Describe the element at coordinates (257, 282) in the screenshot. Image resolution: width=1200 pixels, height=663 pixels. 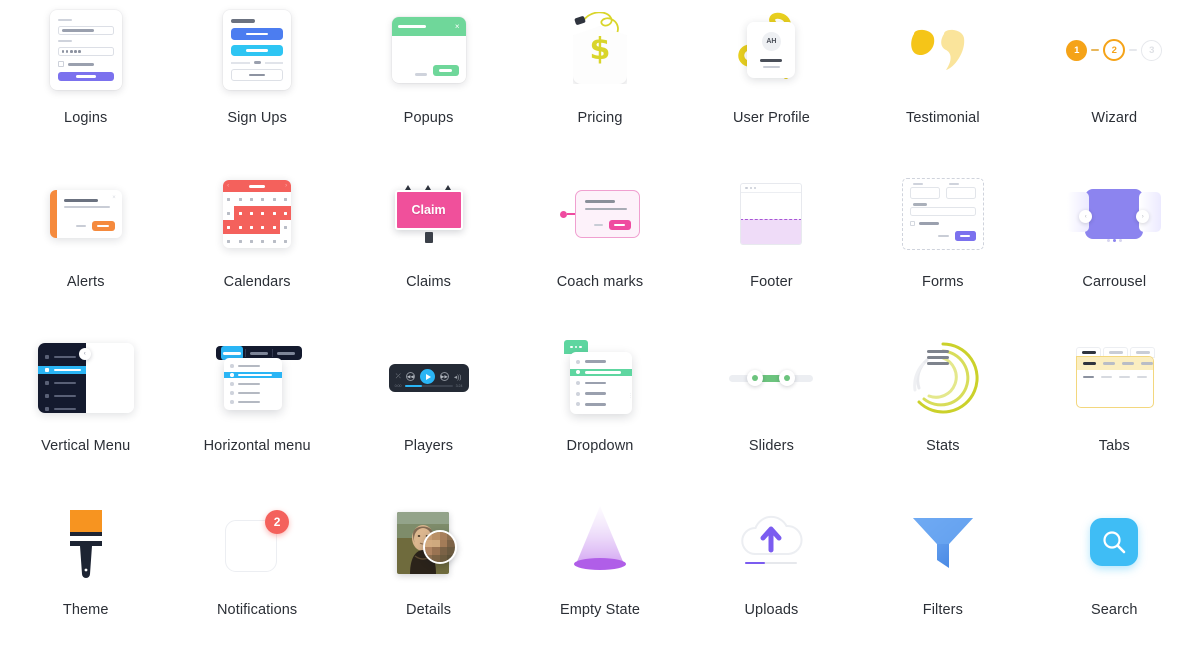
I see `category-label: Calendars` at that location.